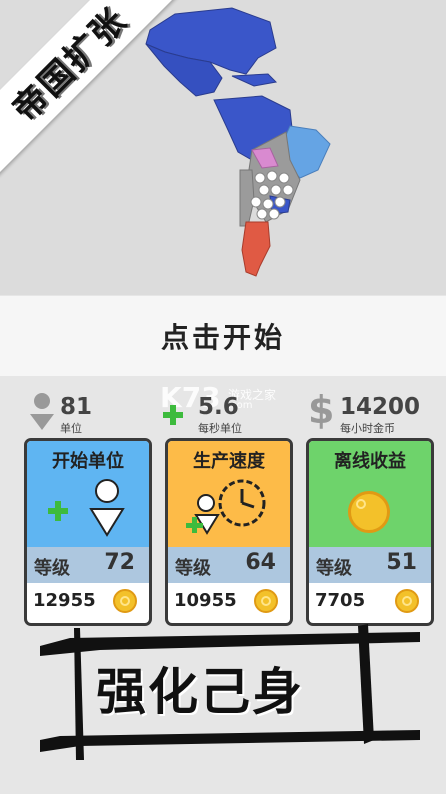  What do you see at coordinates (205, 600) in the screenshot?
I see `card-cost: 10955` at bounding box center [205, 600].